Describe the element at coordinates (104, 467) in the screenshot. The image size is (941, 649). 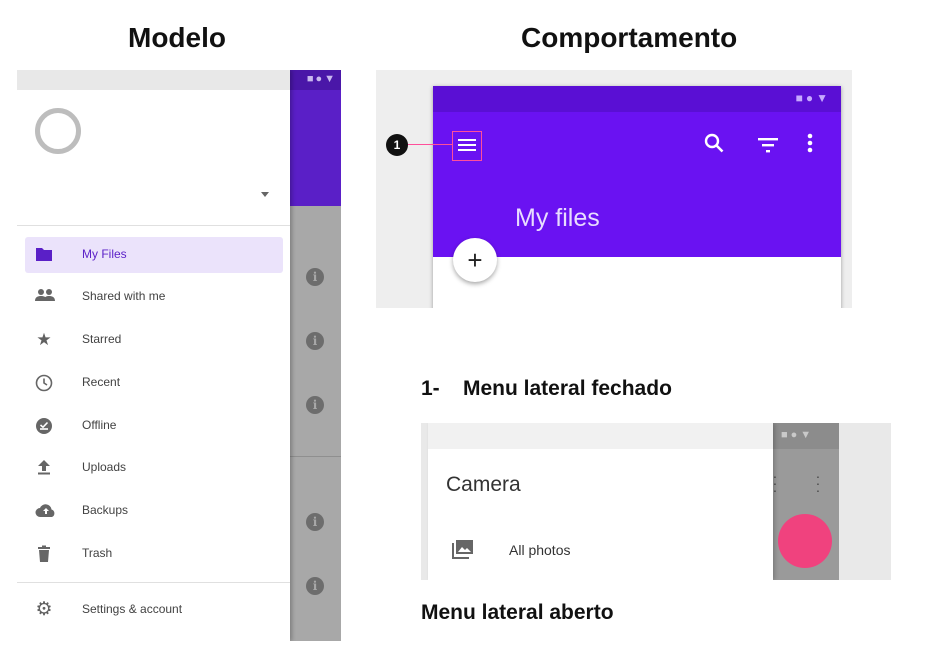
I see `nav-item-label: Uploads` at that location.